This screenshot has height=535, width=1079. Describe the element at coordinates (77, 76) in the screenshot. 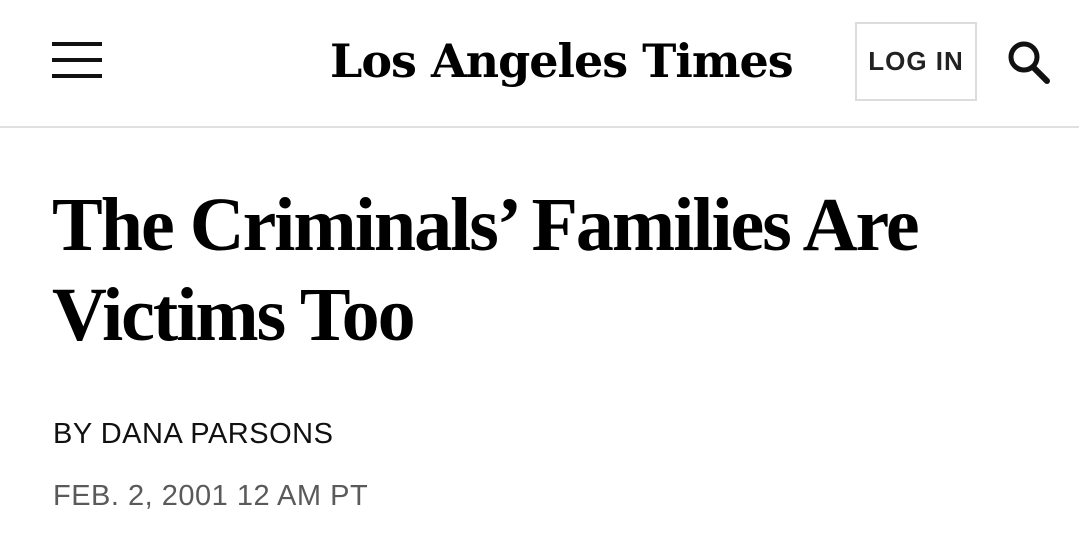

I see `menu-bar-bottom` at that location.